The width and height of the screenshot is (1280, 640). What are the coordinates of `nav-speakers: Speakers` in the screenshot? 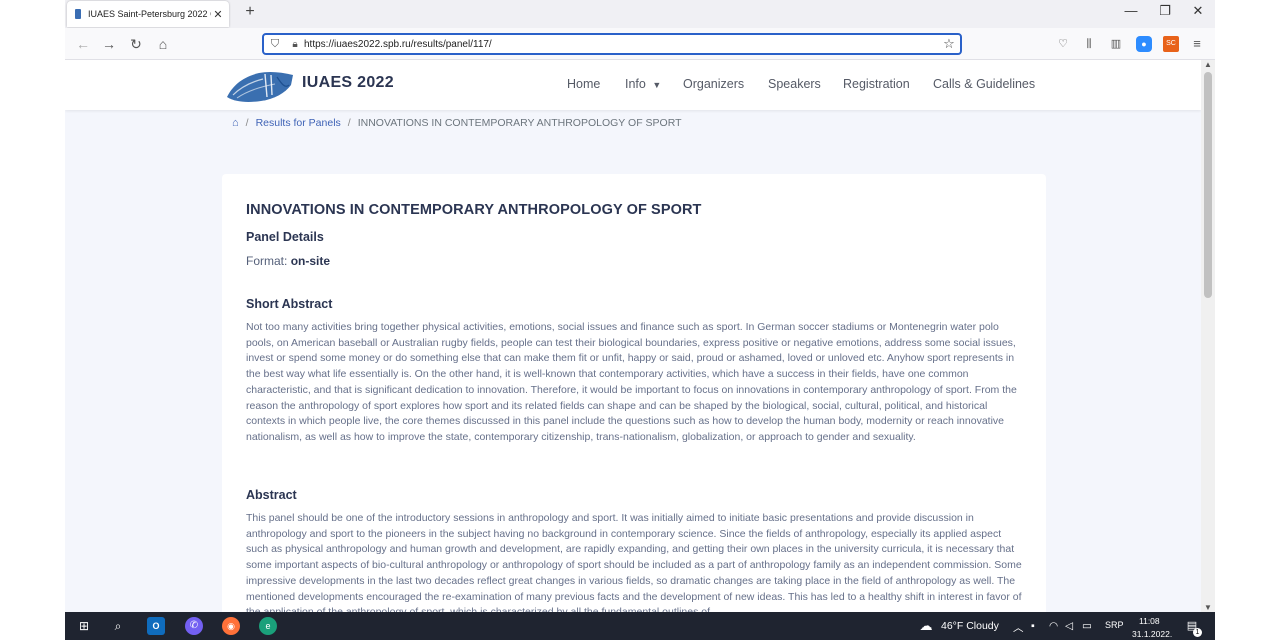 It's located at (794, 84).